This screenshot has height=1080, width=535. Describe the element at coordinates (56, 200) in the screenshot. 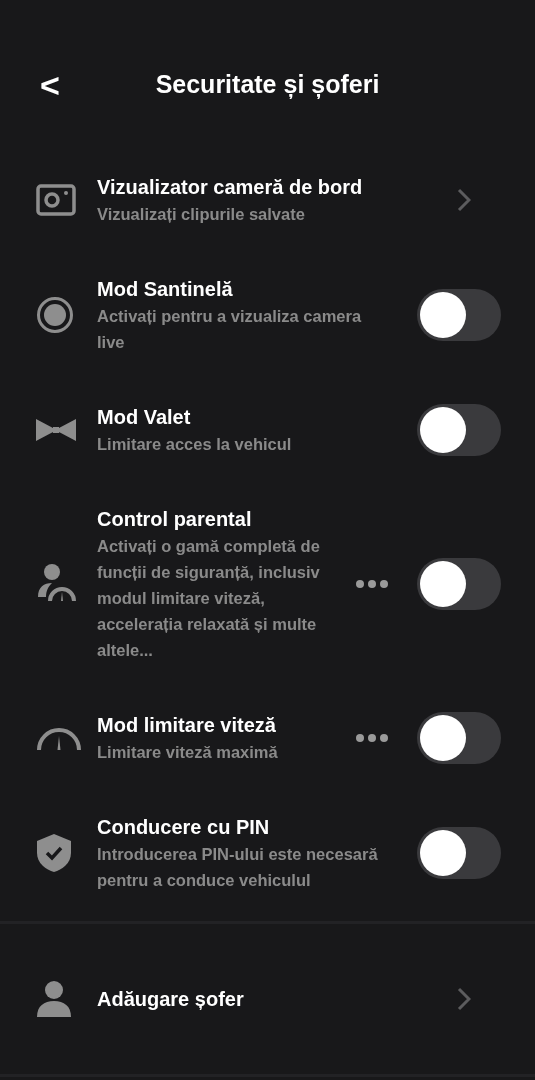

I see `camera-icon` at that location.